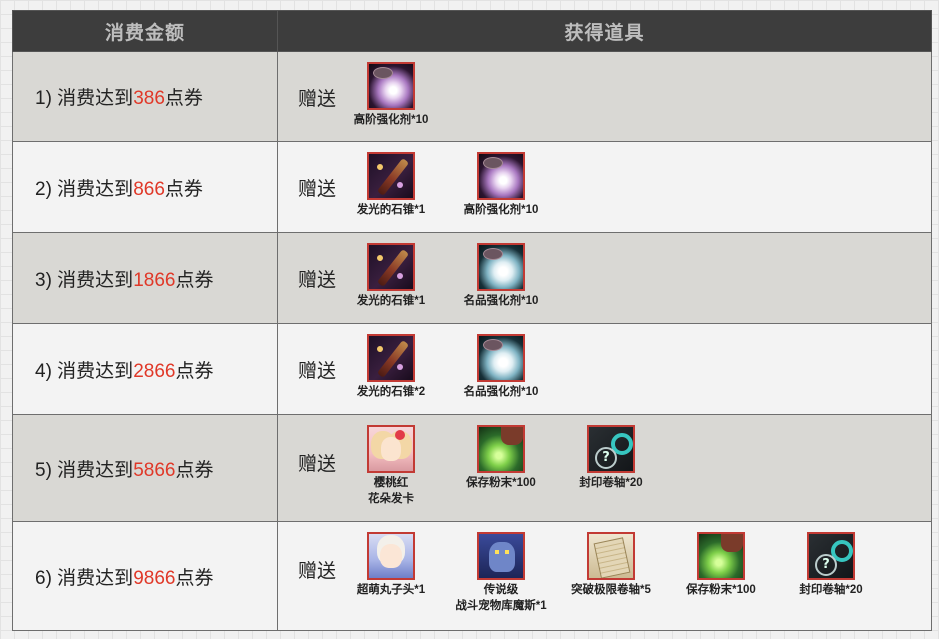 Image resolution: width=939 pixels, height=639 pixels. What do you see at coordinates (611, 590) in the screenshot?
I see `reward-item-name: 突破极限卷轴*5` at bounding box center [611, 590].